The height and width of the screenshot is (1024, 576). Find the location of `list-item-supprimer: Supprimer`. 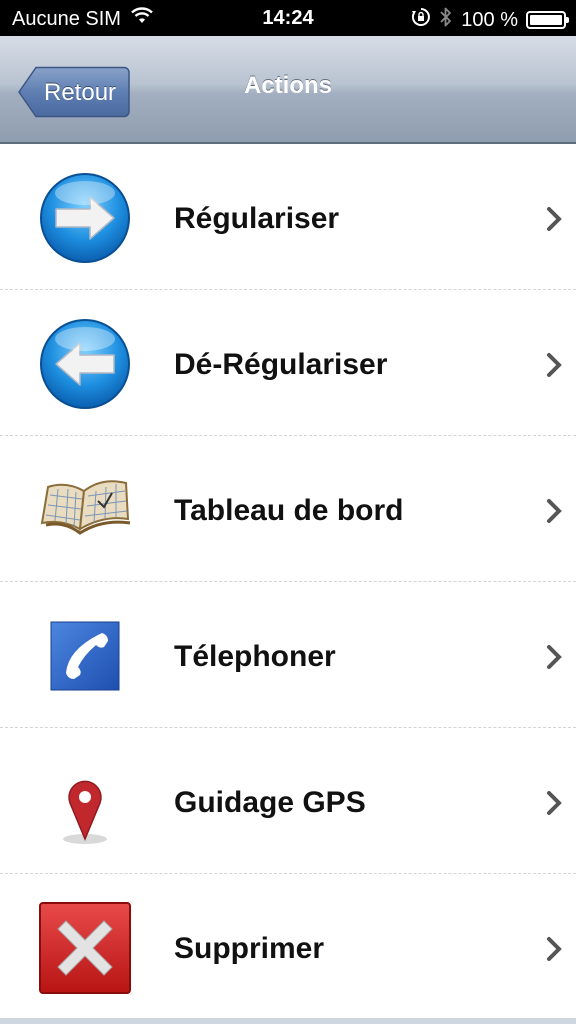

list-item-supprimer: Supprimer is located at coordinates (288, 947).